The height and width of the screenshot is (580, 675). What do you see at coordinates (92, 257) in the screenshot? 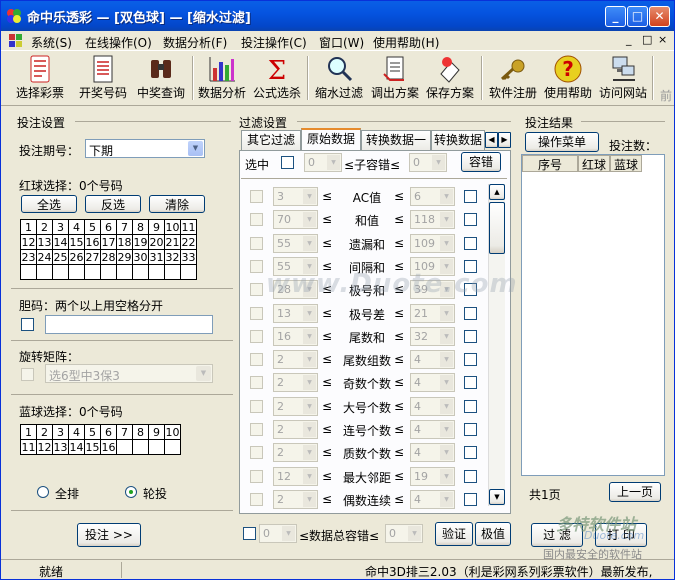
I see `number-cell: 27` at bounding box center [92, 257].